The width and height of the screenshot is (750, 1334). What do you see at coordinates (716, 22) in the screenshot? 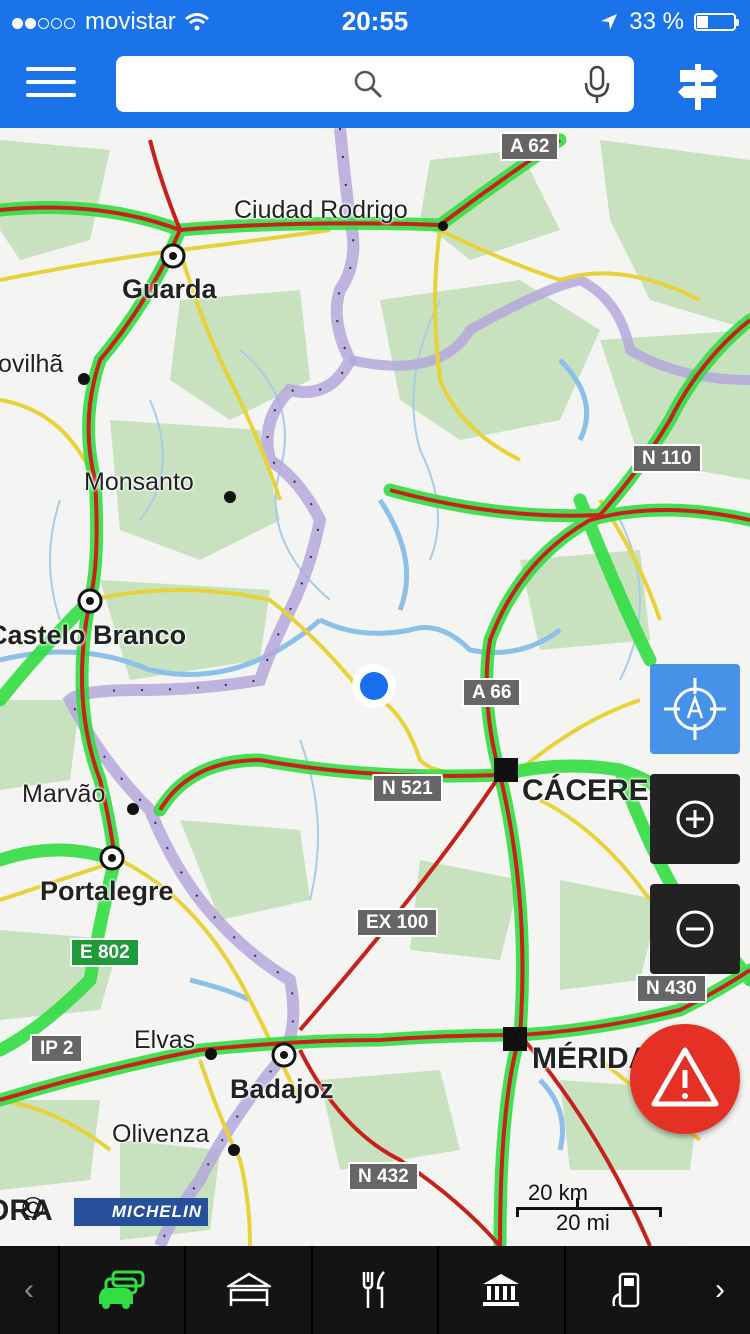
I see `battery-icon` at bounding box center [716, 22].